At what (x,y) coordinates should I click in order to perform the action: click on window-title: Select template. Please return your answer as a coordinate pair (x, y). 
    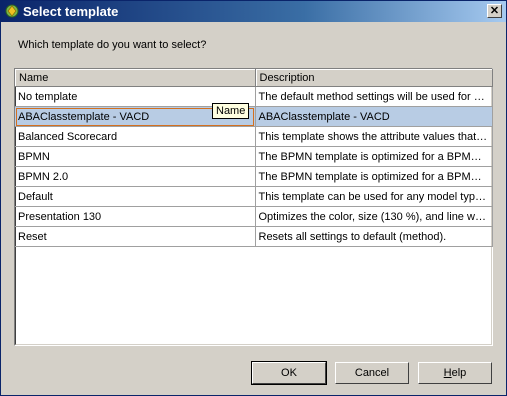
    Looking at the image, I should click on (71, 11).